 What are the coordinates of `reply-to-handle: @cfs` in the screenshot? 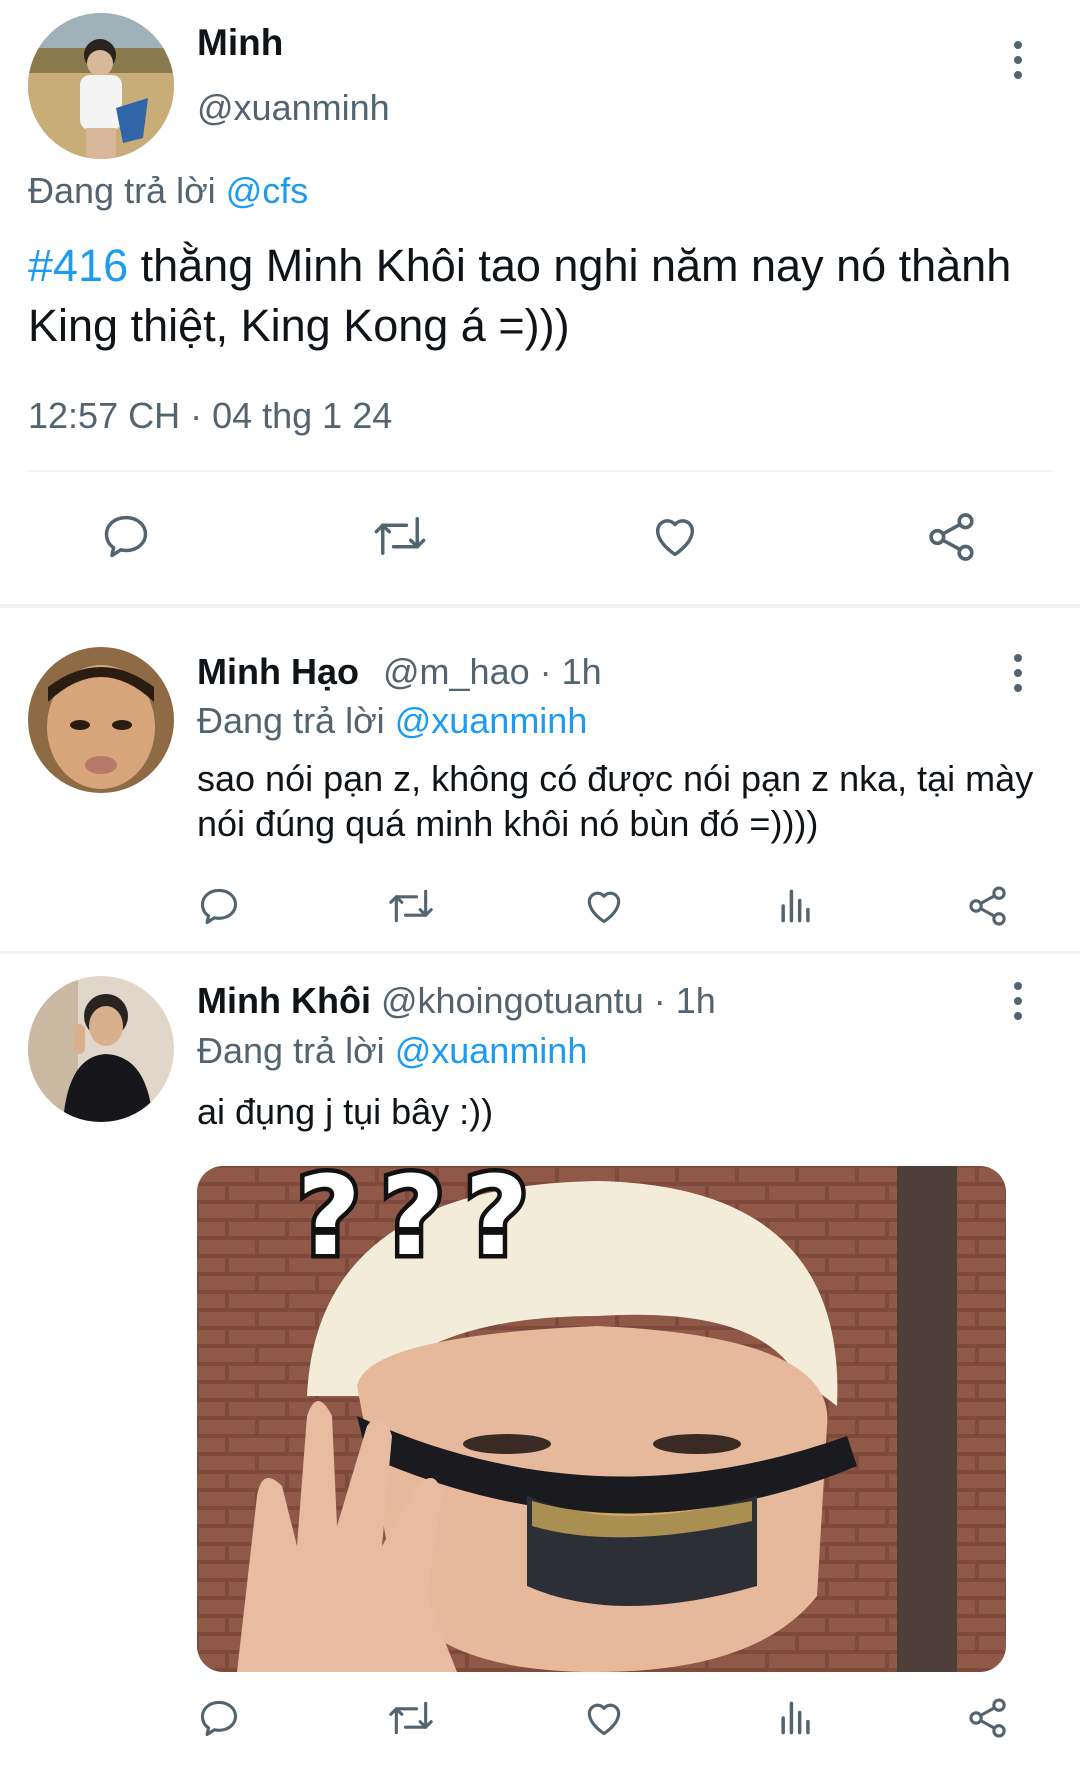 It's located at (267, 190).